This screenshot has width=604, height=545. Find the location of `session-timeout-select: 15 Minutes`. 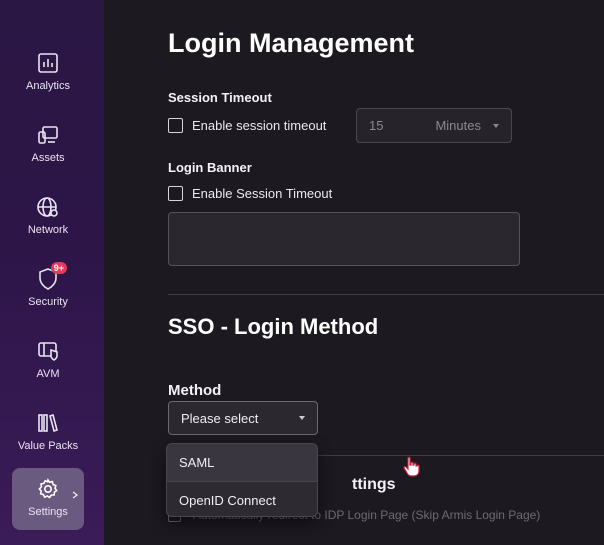

session-timeout-select: 15 Minutes is located at coordinates (434, 125).